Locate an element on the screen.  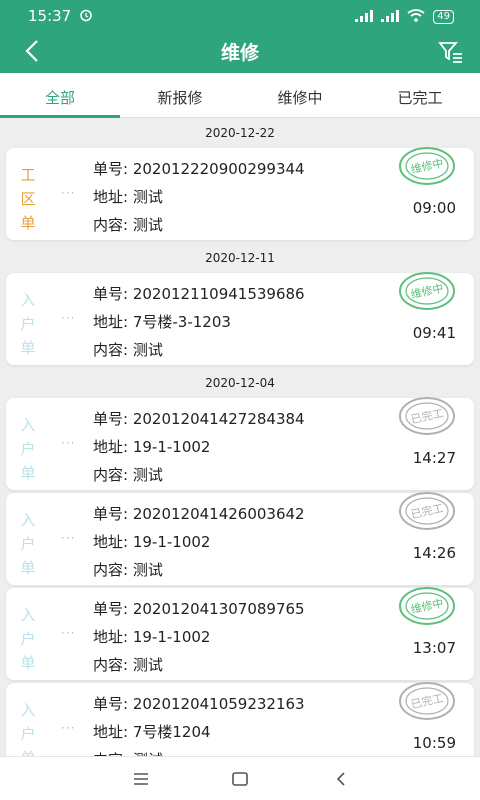
home-square-icon is located at coordinates (240, 779).